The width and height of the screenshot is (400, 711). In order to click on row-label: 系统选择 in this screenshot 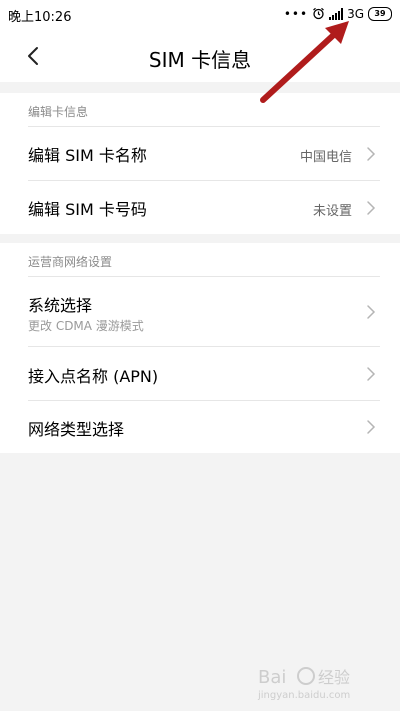, I will do `click(60, 305)`.